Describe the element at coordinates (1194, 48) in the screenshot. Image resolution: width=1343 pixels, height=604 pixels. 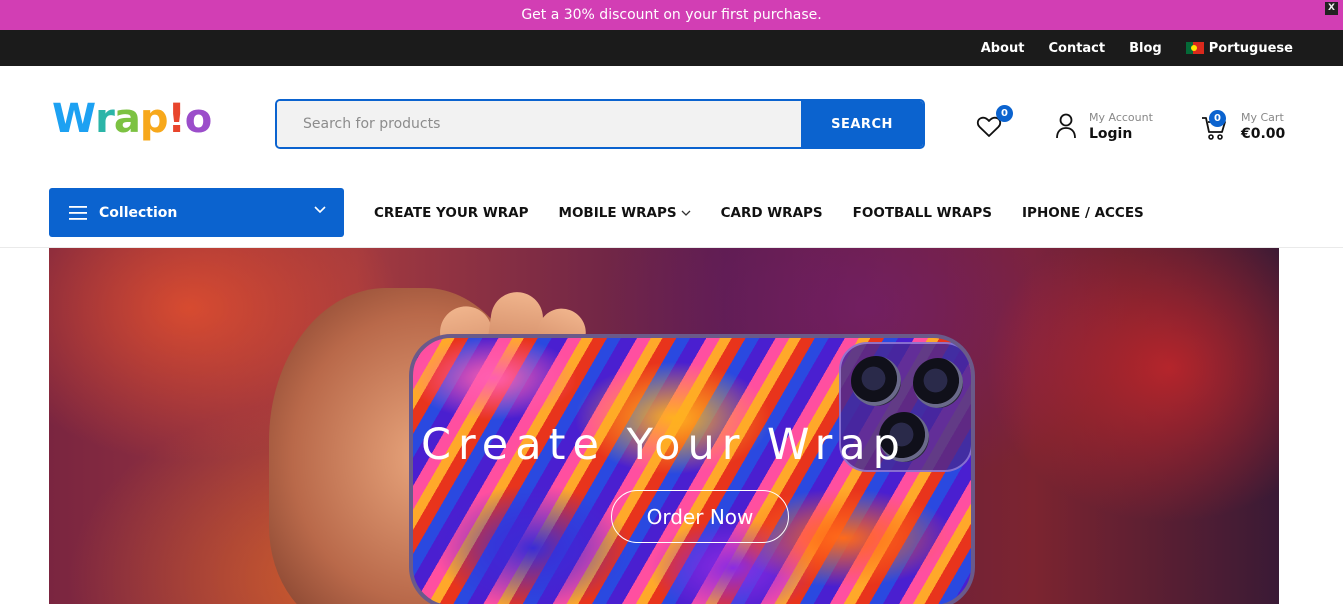
I see `portugal-flag-icon` at that location.